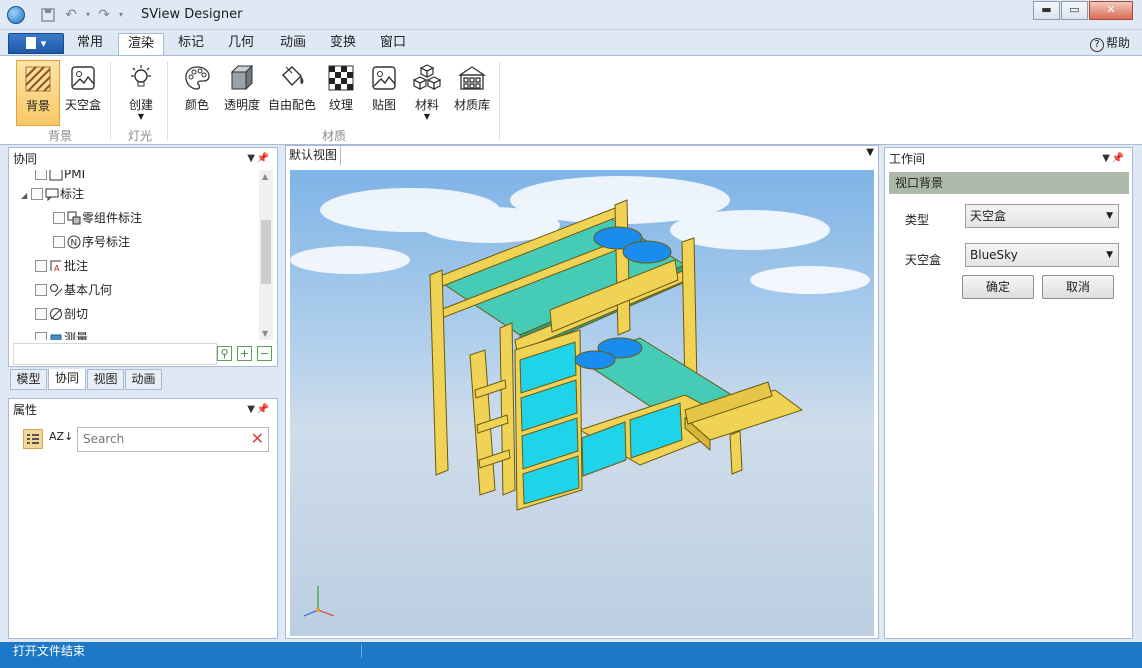  What do you see at coordinates (1042, 255) in the screenshot?
I see `skybox-select: BlueSky ▼` at bounding box center [1042, 255].